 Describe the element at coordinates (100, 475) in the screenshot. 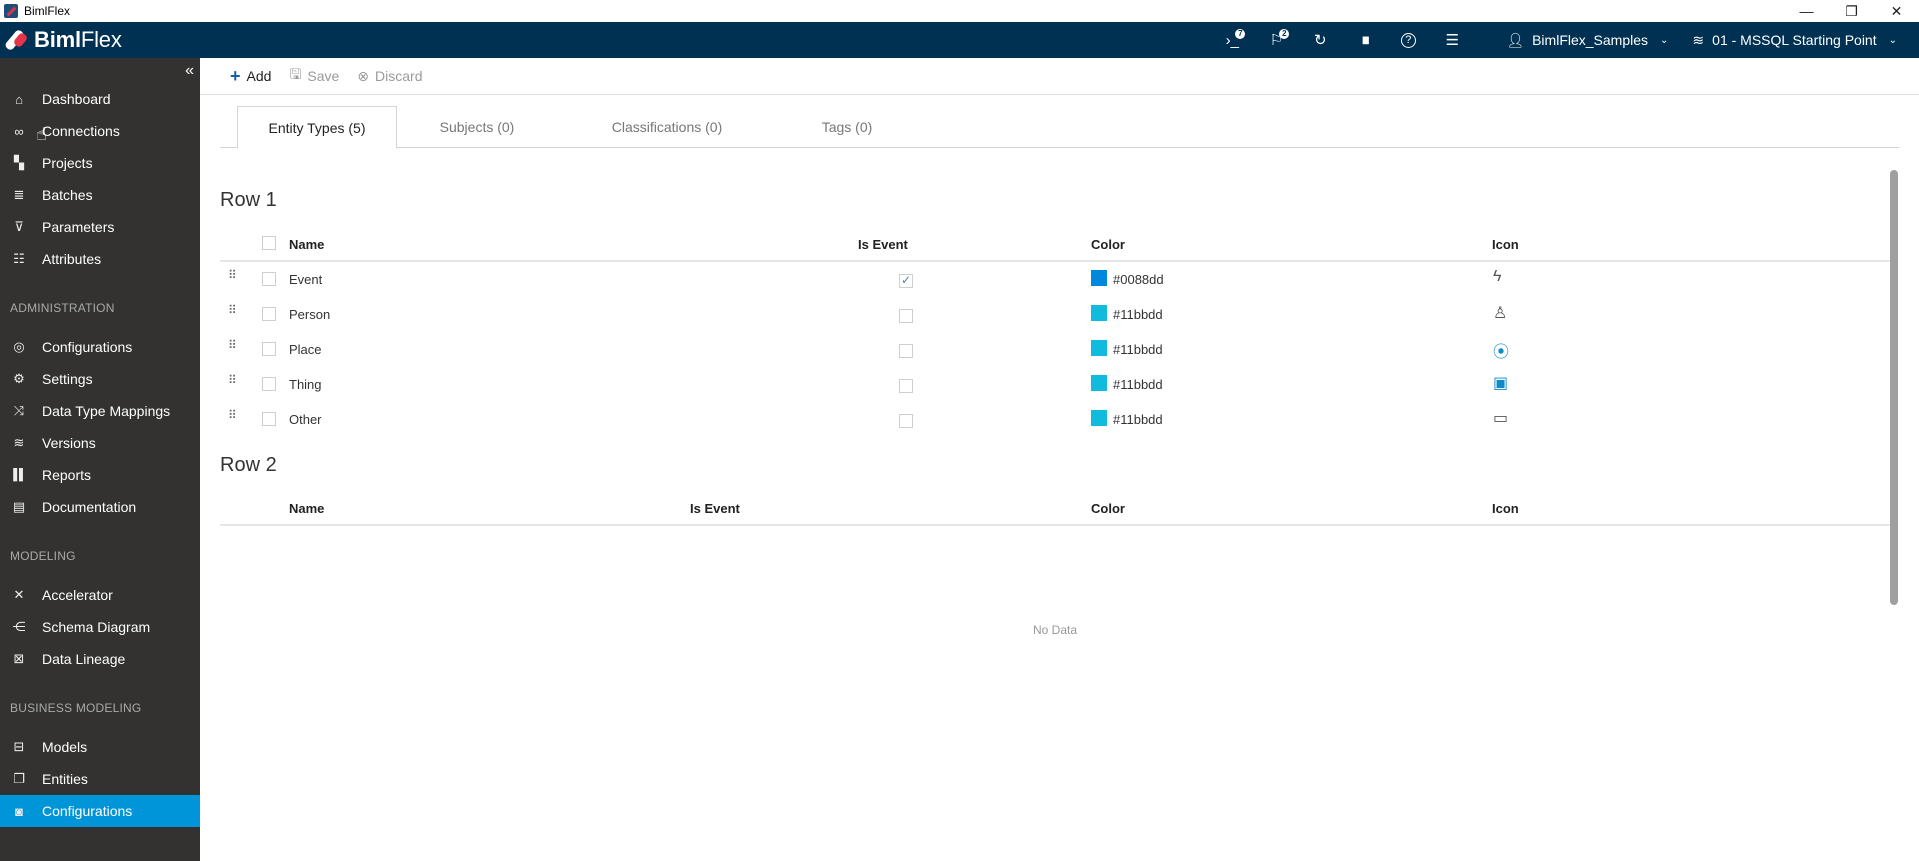

I see `sidebar-item-reports: ▌▌ Reports` at that location.